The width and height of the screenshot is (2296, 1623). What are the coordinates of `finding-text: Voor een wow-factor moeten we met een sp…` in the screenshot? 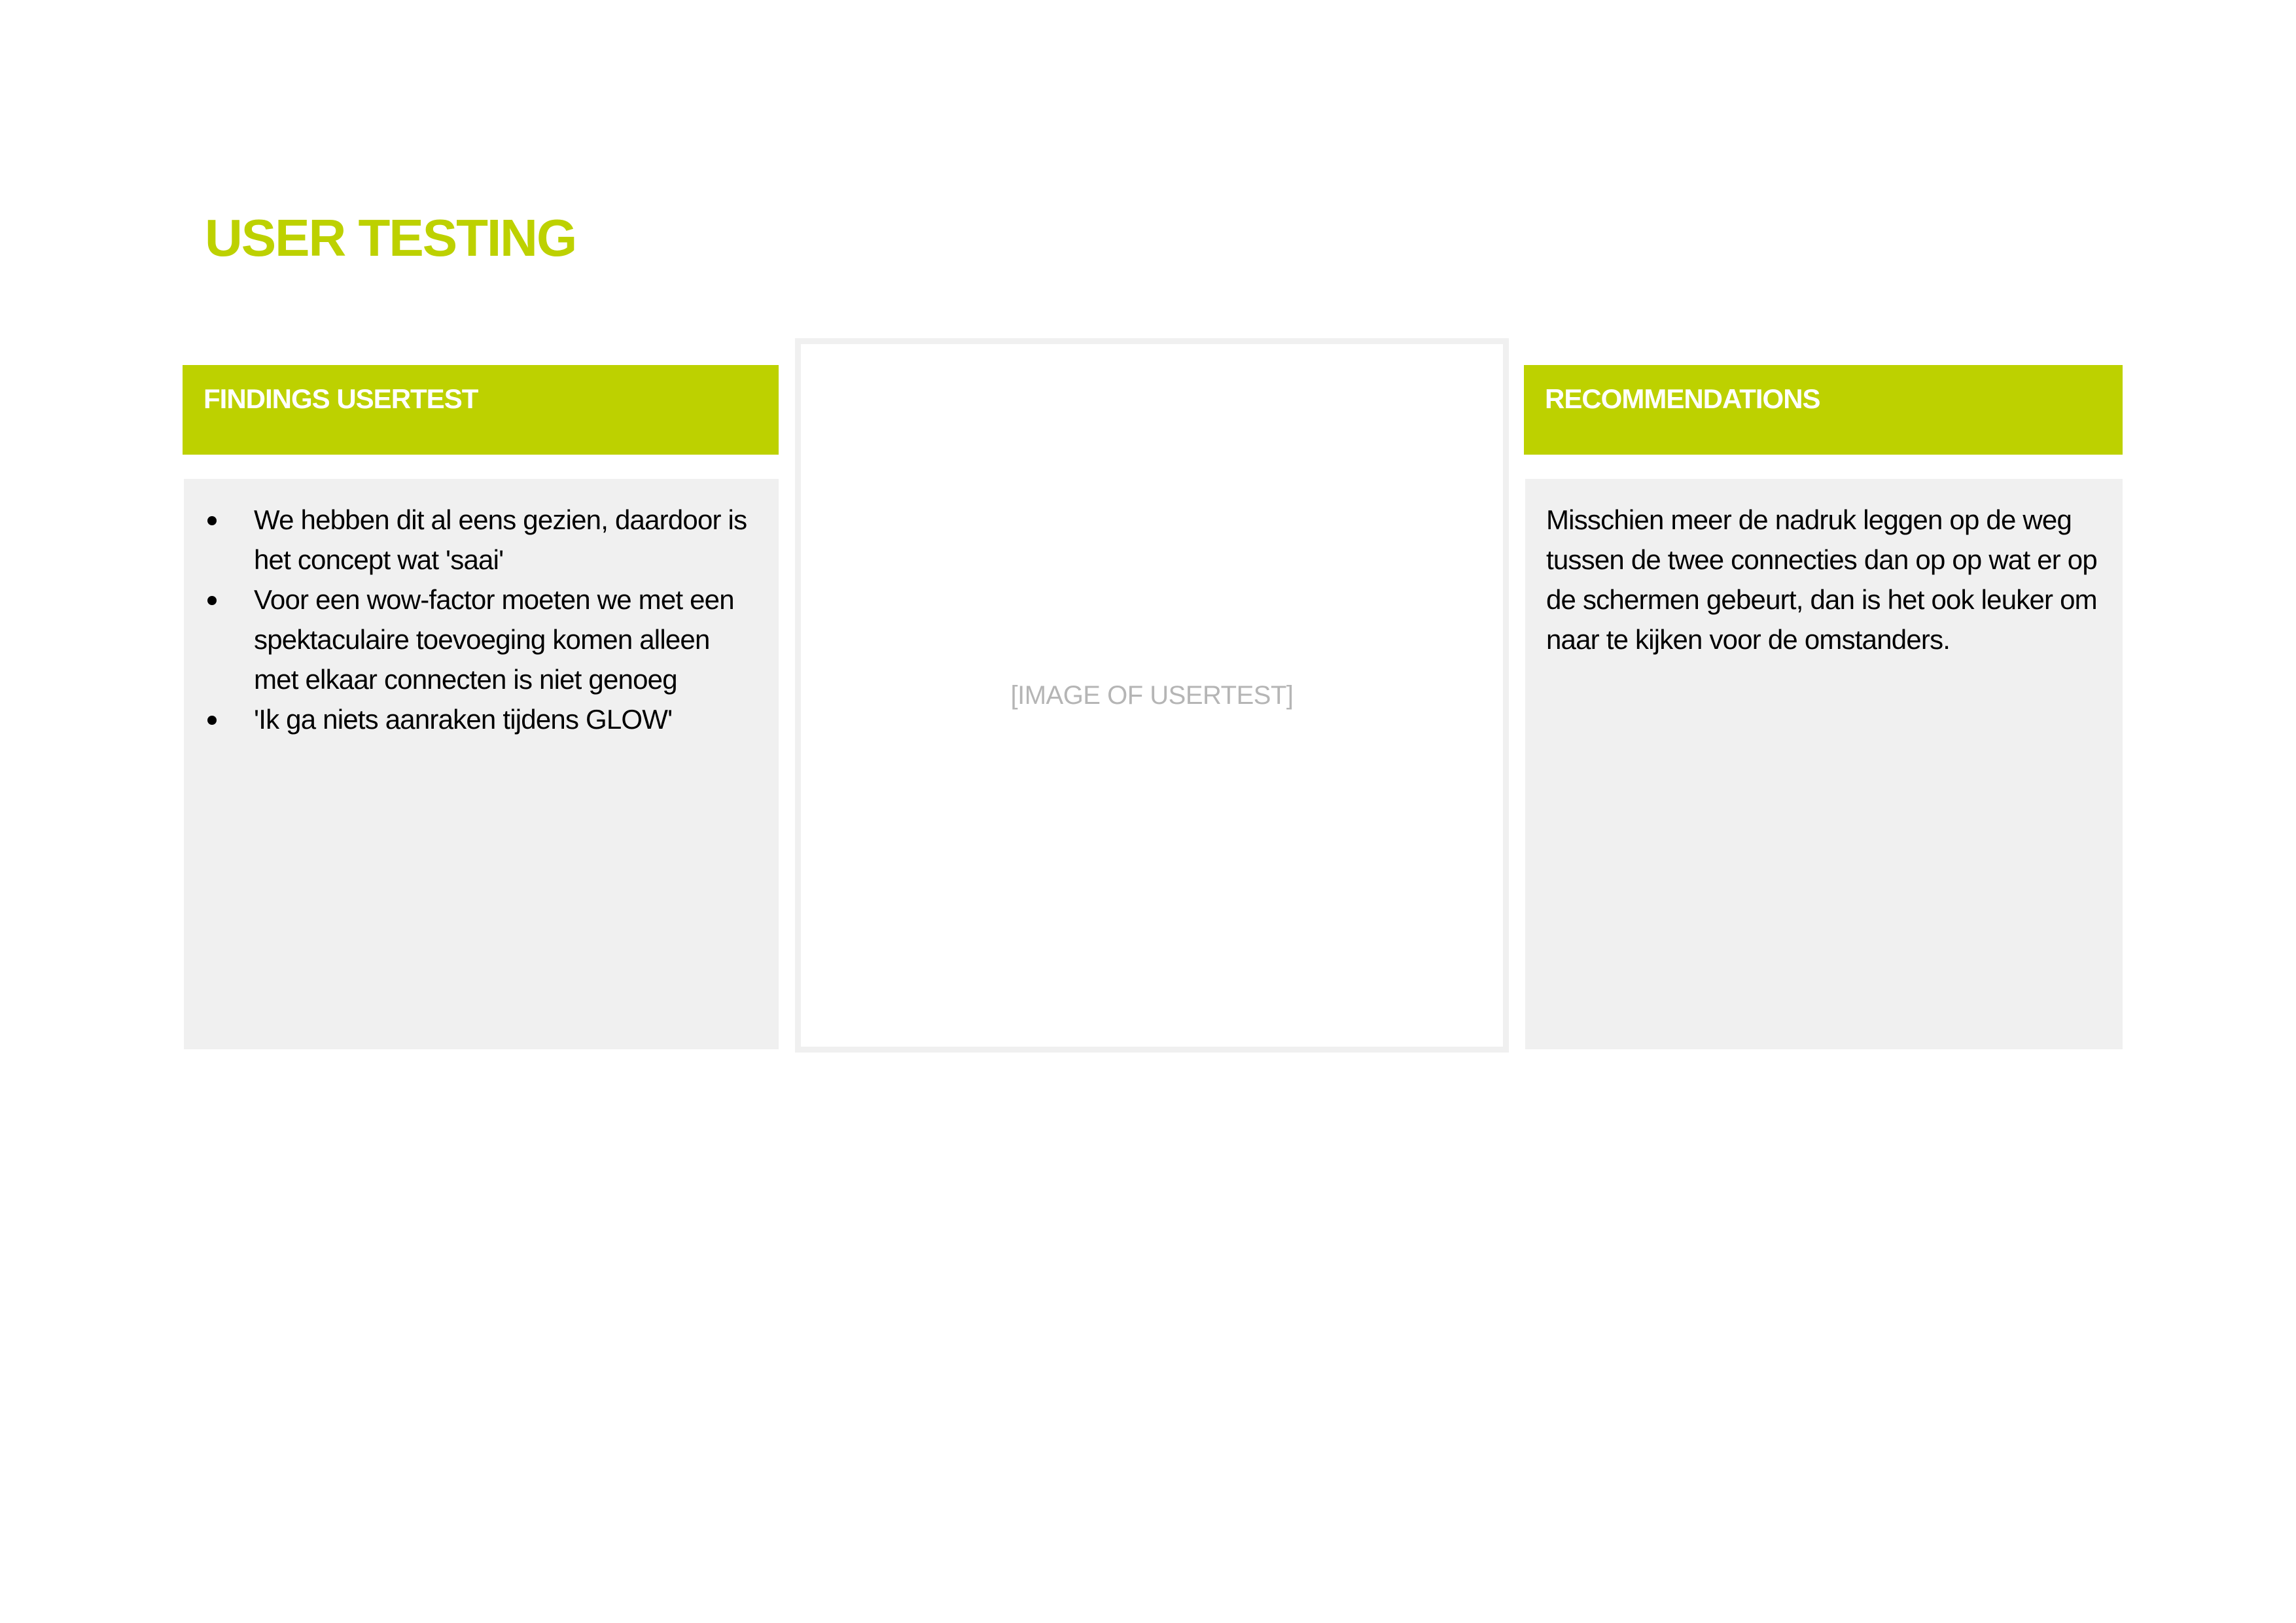 It's located at (495, 639).